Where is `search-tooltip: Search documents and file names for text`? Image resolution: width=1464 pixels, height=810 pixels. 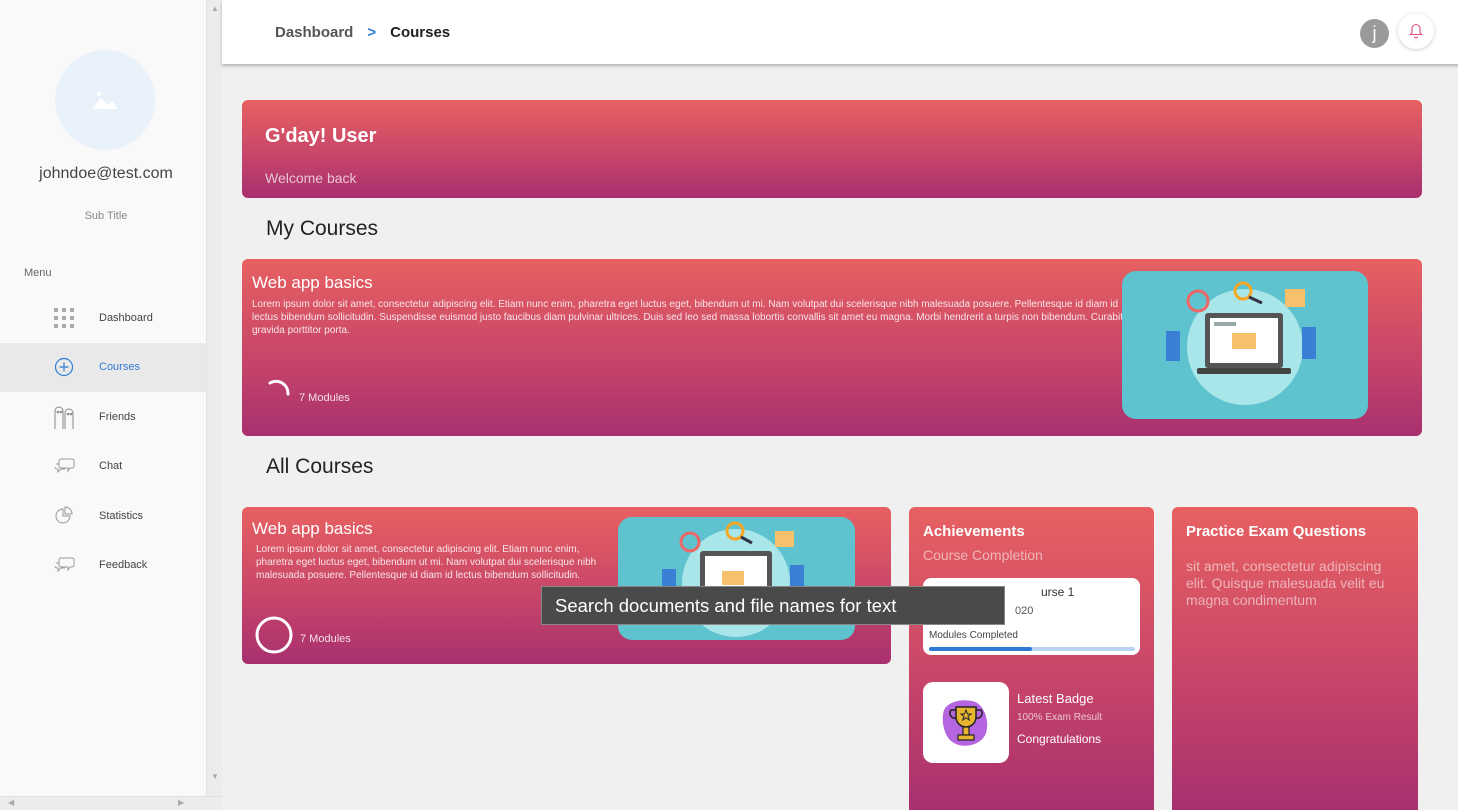
search-tooltip: Search documents and file names for text is located at coordinates (773, 605).